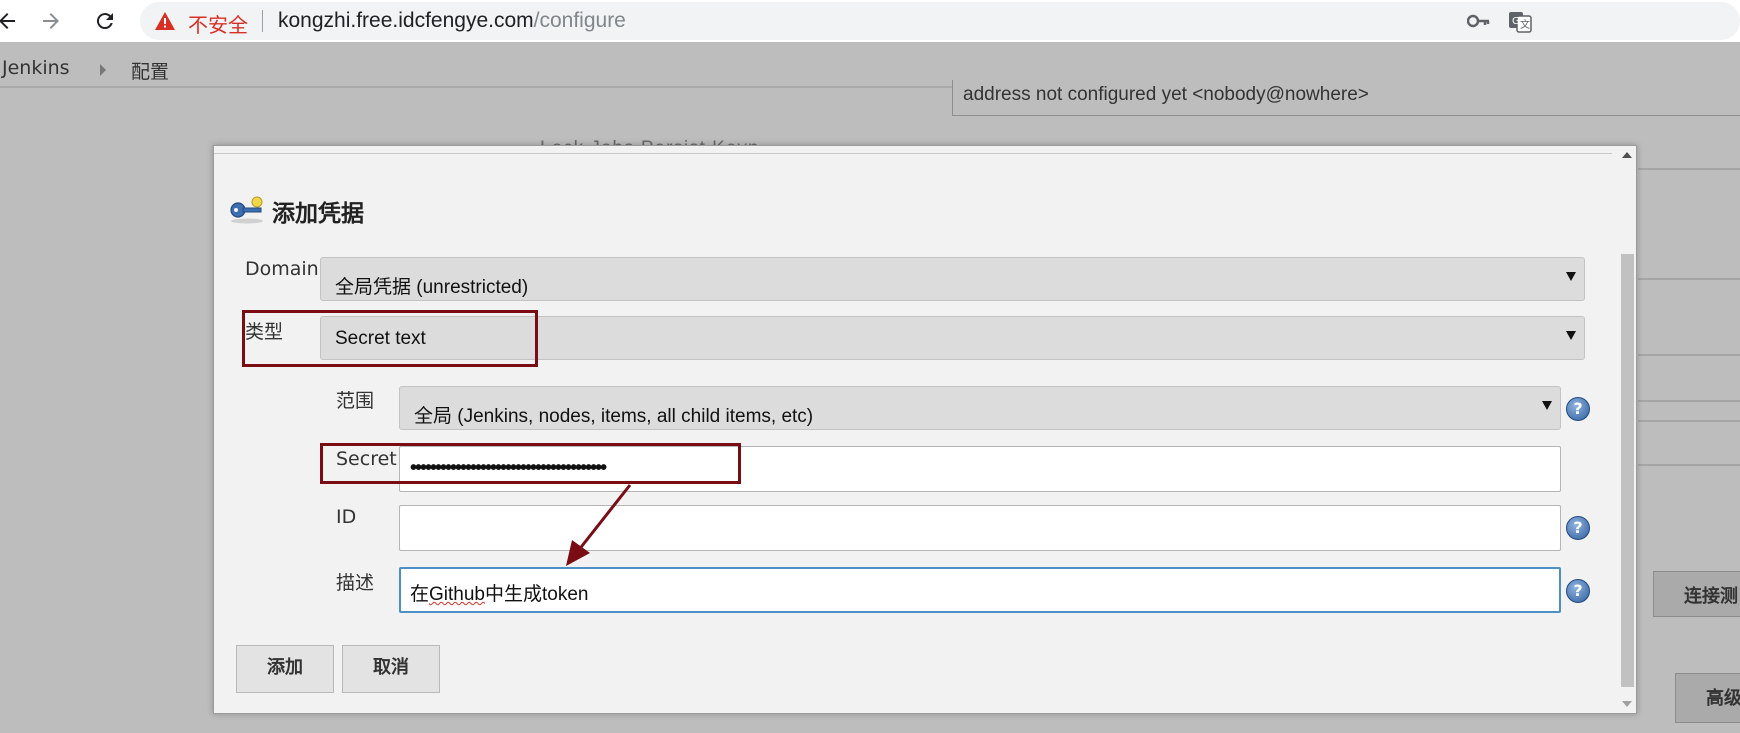 The image size is (1740, 733). Describe the element at coordinates (318, 214) in the screenshot. I see `dialog-title: 添加凭据` at that location.